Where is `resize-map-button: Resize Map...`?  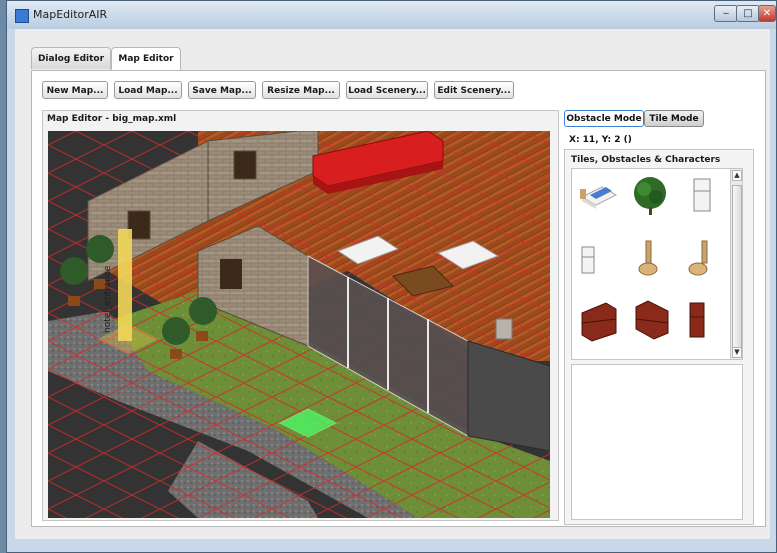
resize-map-button: Resize Map... is located at coordinates (301, 90).